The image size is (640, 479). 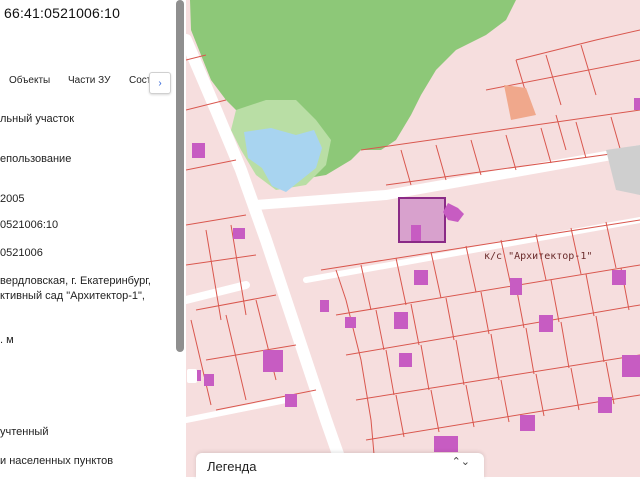 What do you see at coordinates (72, 296) in the screenshot?
I see `field-address-line2: ктивный сад "Архитектор-1",` at bounding box center [72, 296].